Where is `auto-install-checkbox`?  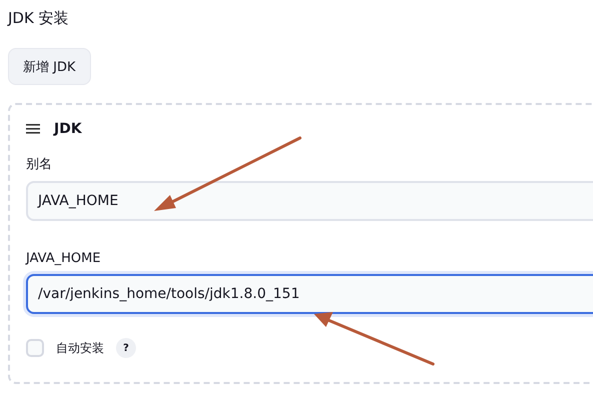
auto-install-checkbox is located at coordinates (35, 348).